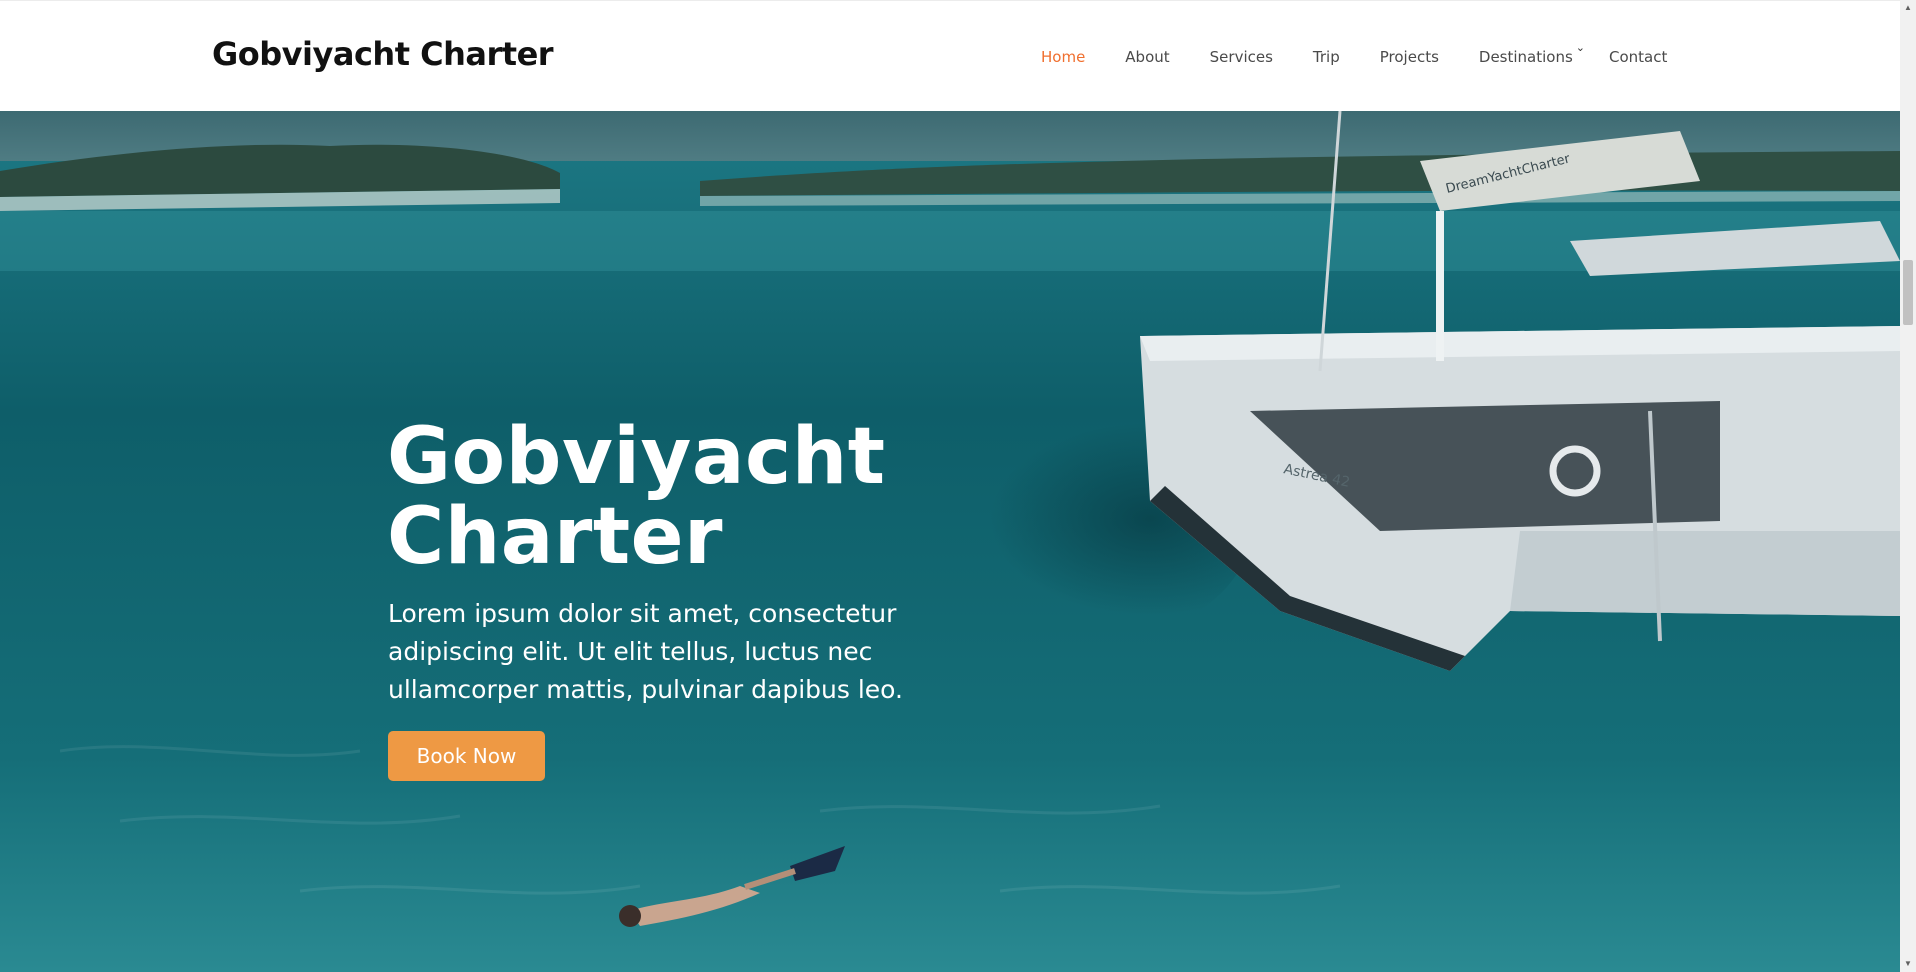 This screenshot has width=1916, height=972. Describe the element at coordinates (1063, 57) in the screenshot. I see `nav-home: Home` at that location.